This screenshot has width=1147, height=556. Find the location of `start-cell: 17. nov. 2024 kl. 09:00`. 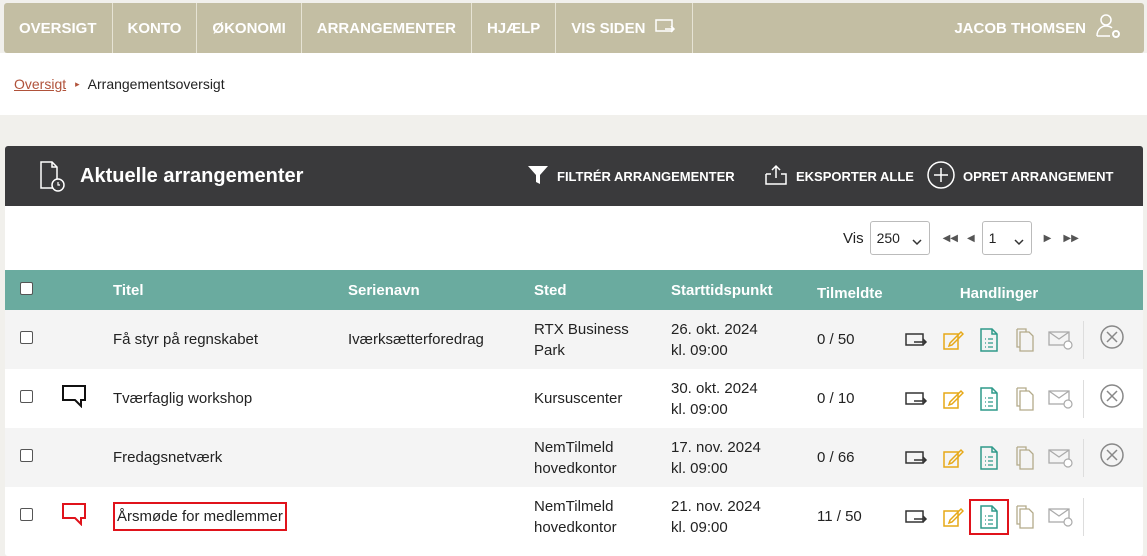

start-cell: 17. nov. 2024 kl. 09:00 is located at coordinates (744, 457).